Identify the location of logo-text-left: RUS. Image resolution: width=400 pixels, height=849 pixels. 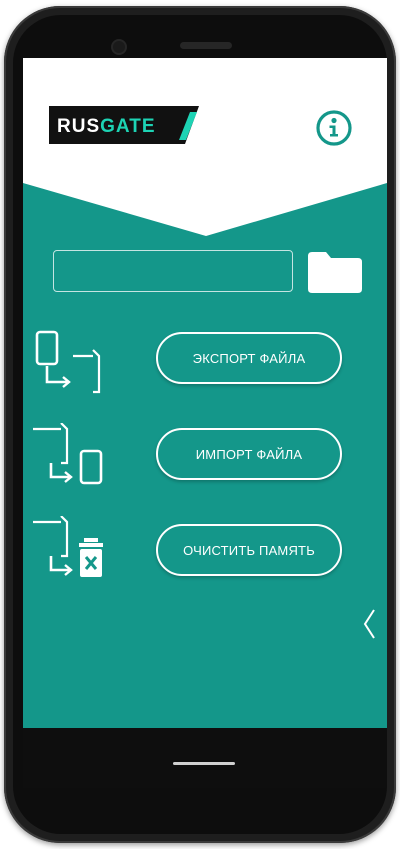
(78, 126).